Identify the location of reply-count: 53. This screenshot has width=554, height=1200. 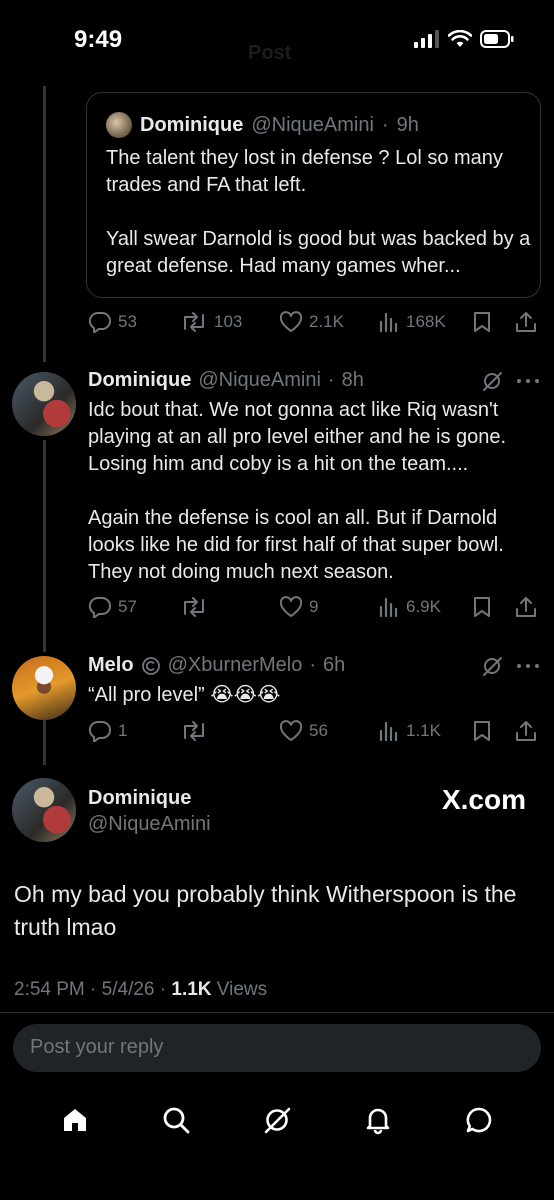
(127, 321).